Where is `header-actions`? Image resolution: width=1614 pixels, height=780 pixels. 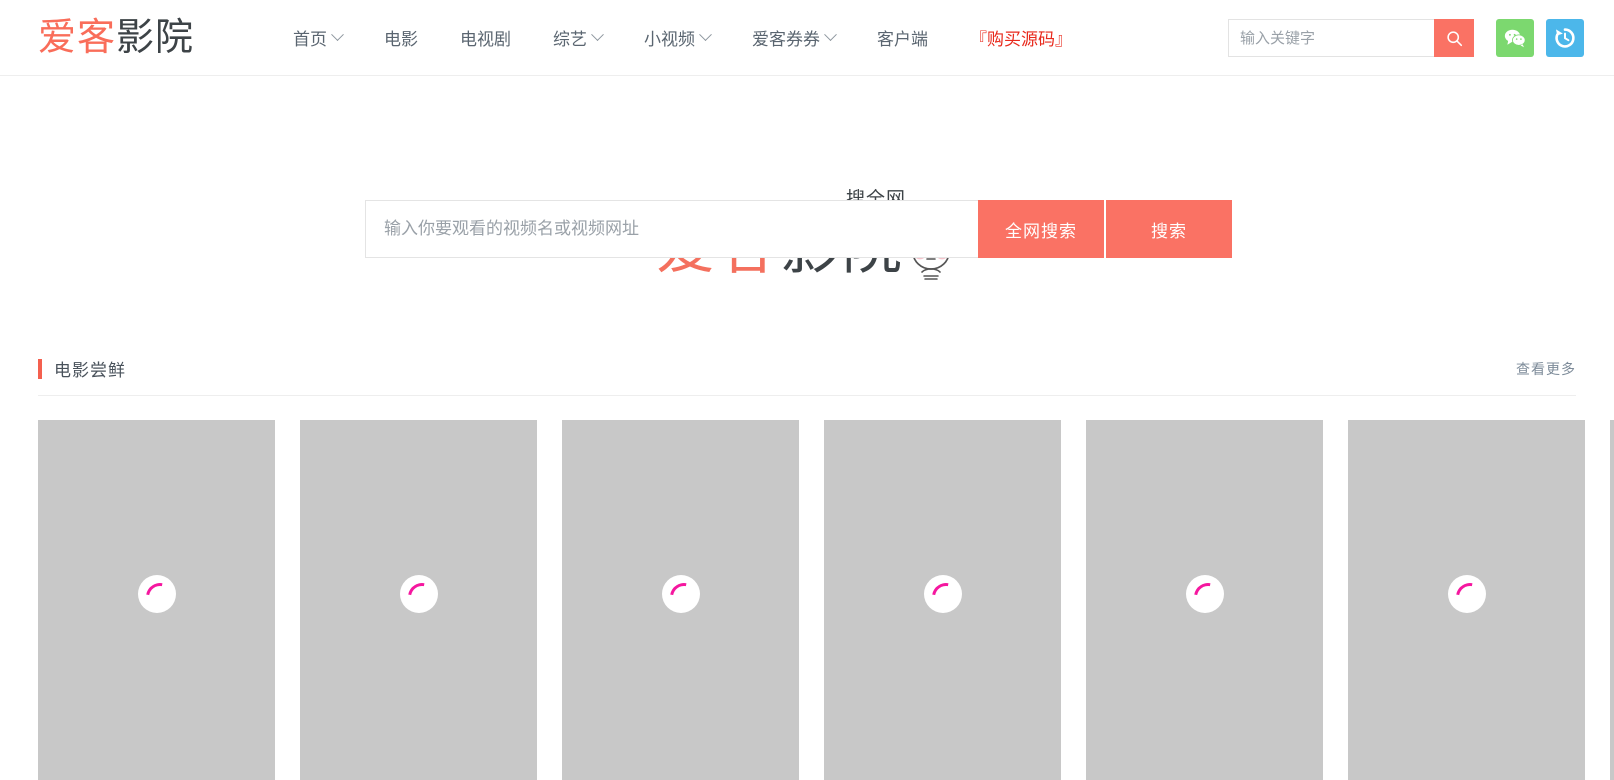 header-actions is located at coordinates (1406, 38).